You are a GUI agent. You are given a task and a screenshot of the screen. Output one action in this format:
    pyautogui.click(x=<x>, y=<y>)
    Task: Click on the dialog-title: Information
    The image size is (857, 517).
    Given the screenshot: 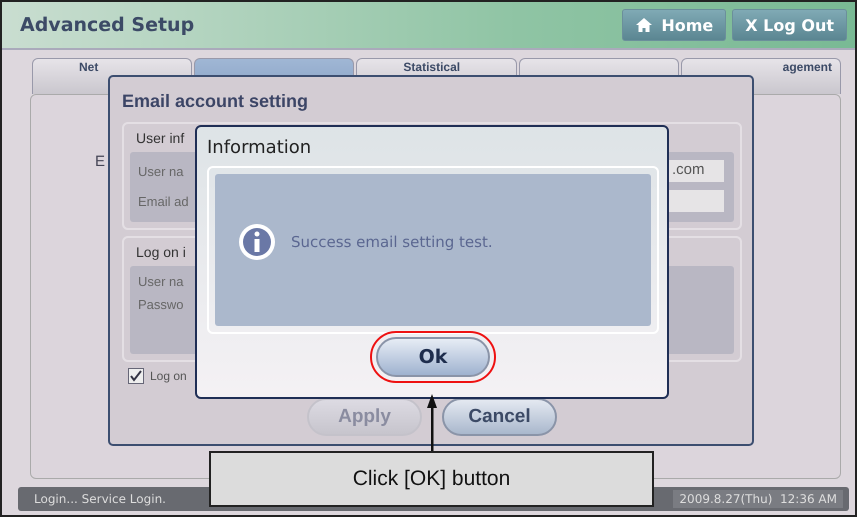 What is the action you would take?
    pyautogui.click(x=259, y=147)
    